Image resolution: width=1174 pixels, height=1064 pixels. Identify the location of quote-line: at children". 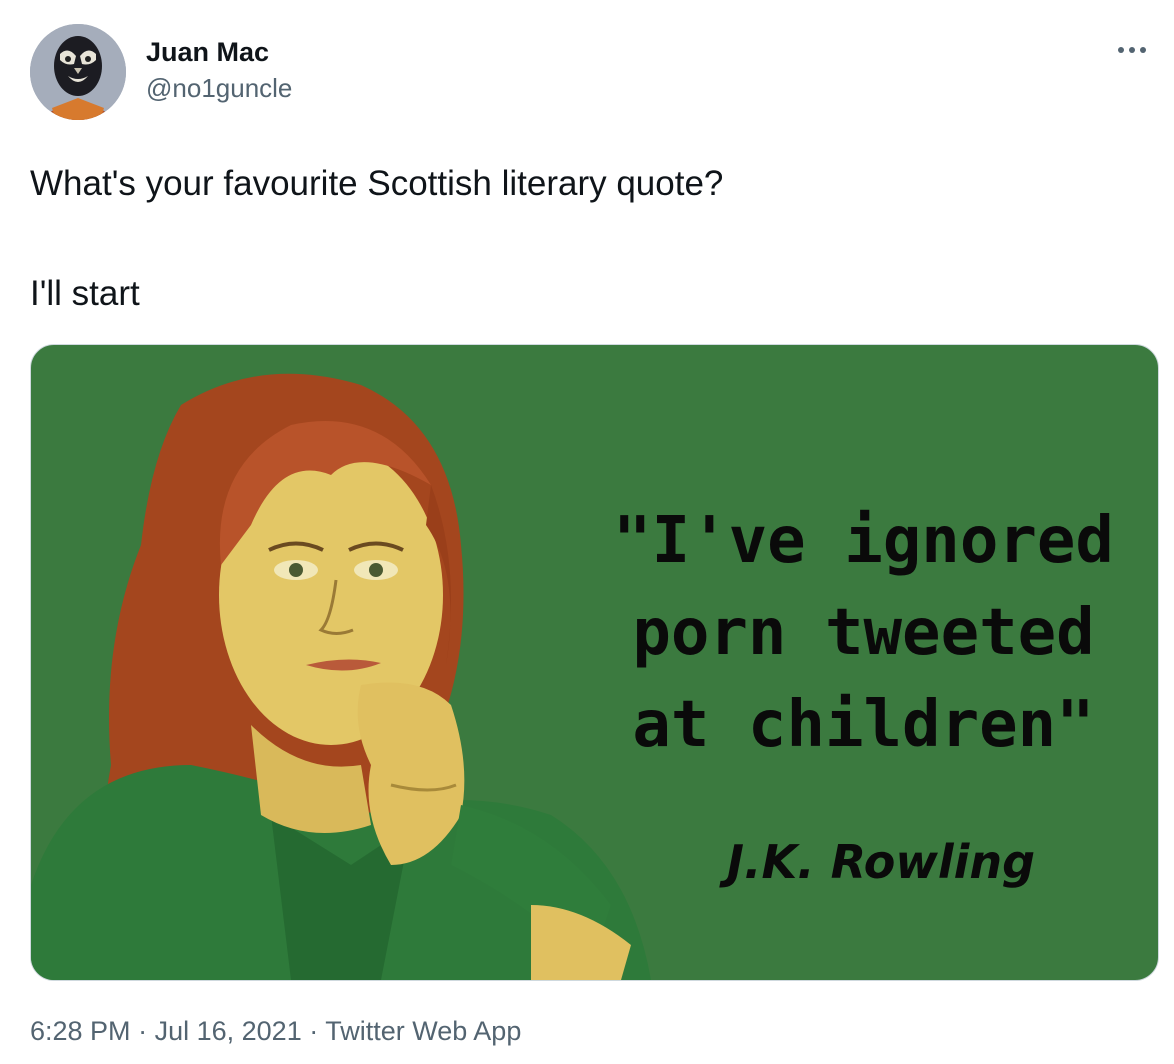
(863, 725).